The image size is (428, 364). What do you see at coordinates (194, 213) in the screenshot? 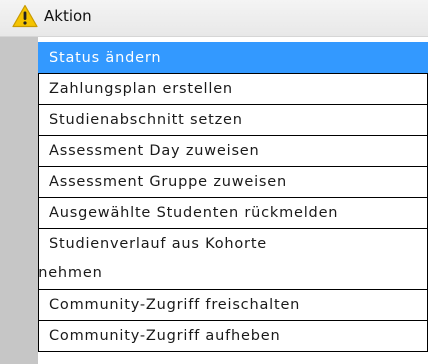
I see `menu-item-label: Ausgewählte Studenten rückmelden` at bounding box center [194, 213].